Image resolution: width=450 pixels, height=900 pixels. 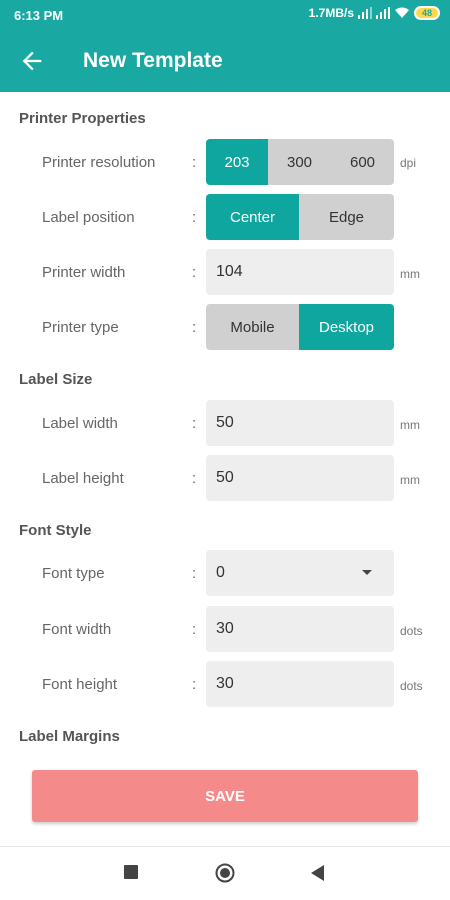 What do you see at coordinates (300, 573) in the screenshot?
I see `font-type-dropdown: 0` at bounding box center [300, 573].